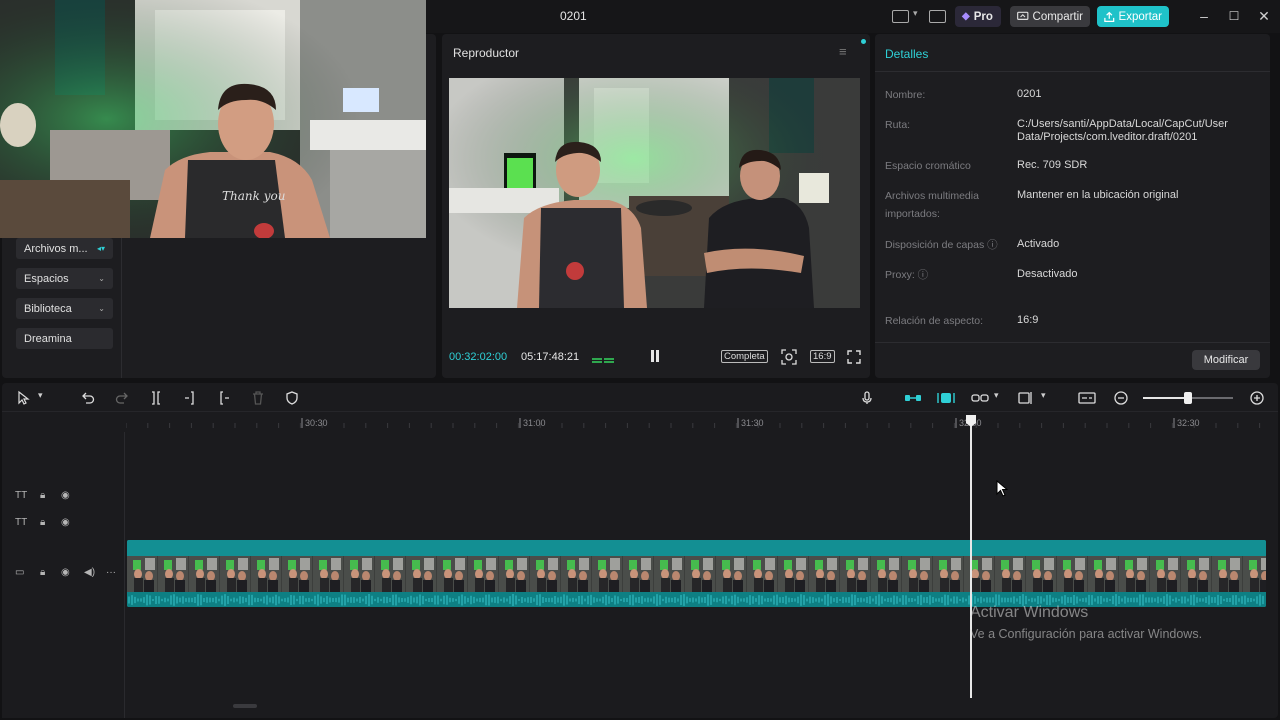 This screenshot has width=1280, height=720. I want to click on detail-label: Ruta:, so click(898, 125).